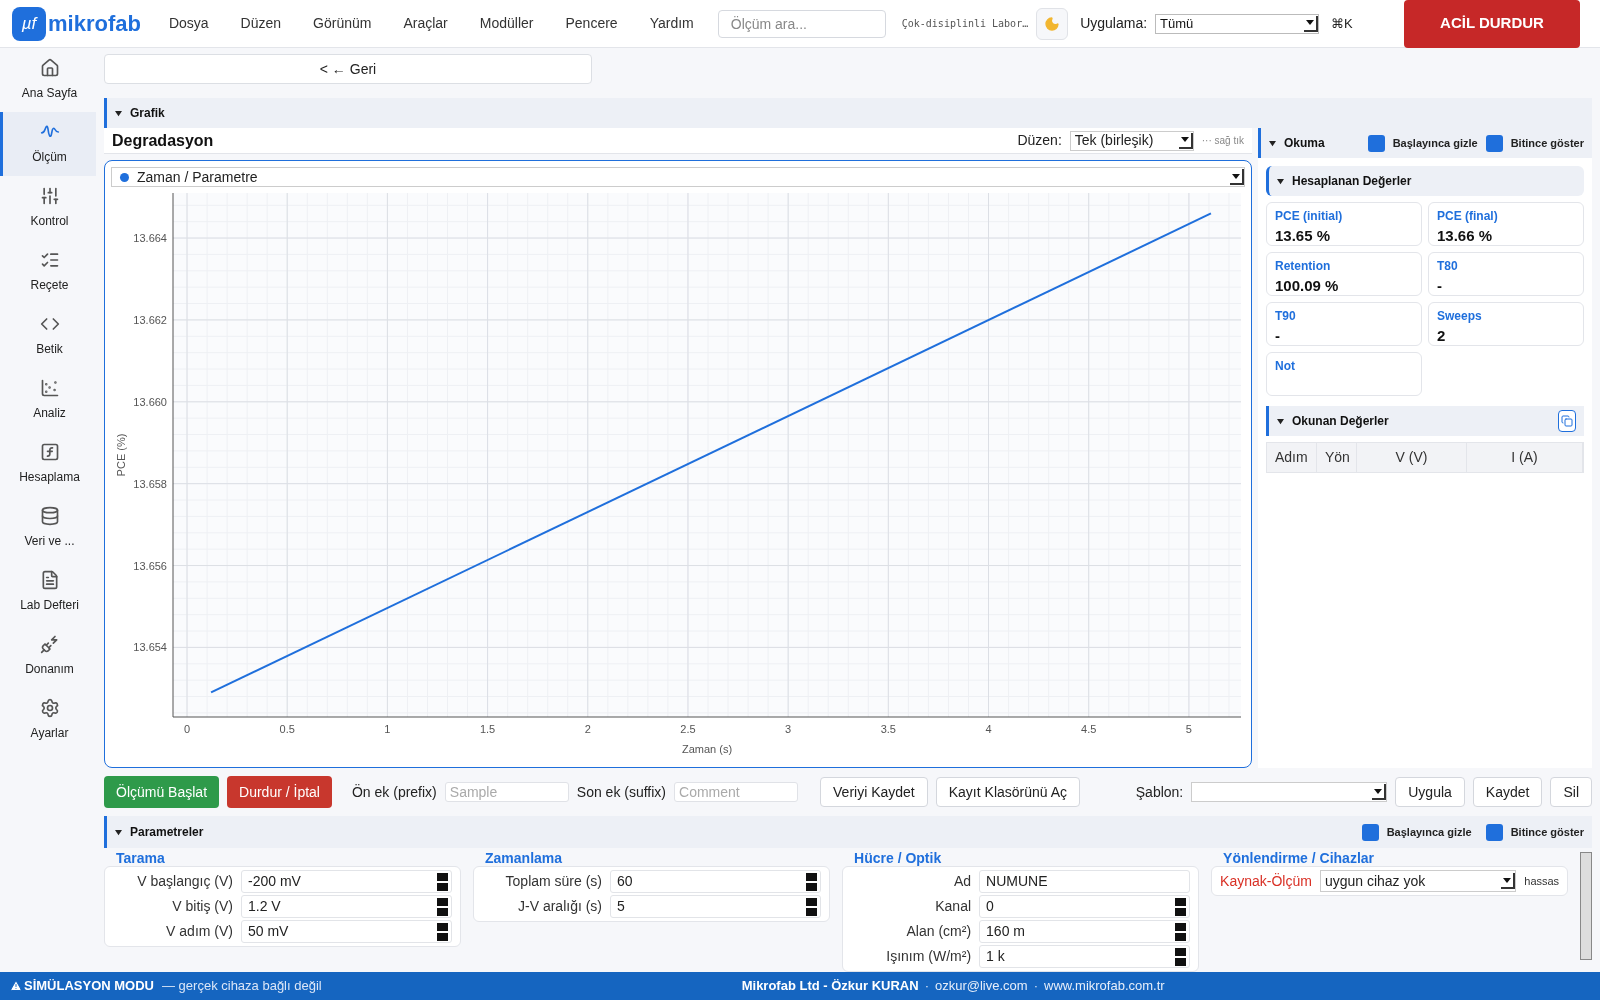 This screenshot has height=1000, width=1600. What do you see at coordinates (1222, 141) in the screenshot?
I see `hint-text: ··· sağ tık` at bounding box center [1222, 141].